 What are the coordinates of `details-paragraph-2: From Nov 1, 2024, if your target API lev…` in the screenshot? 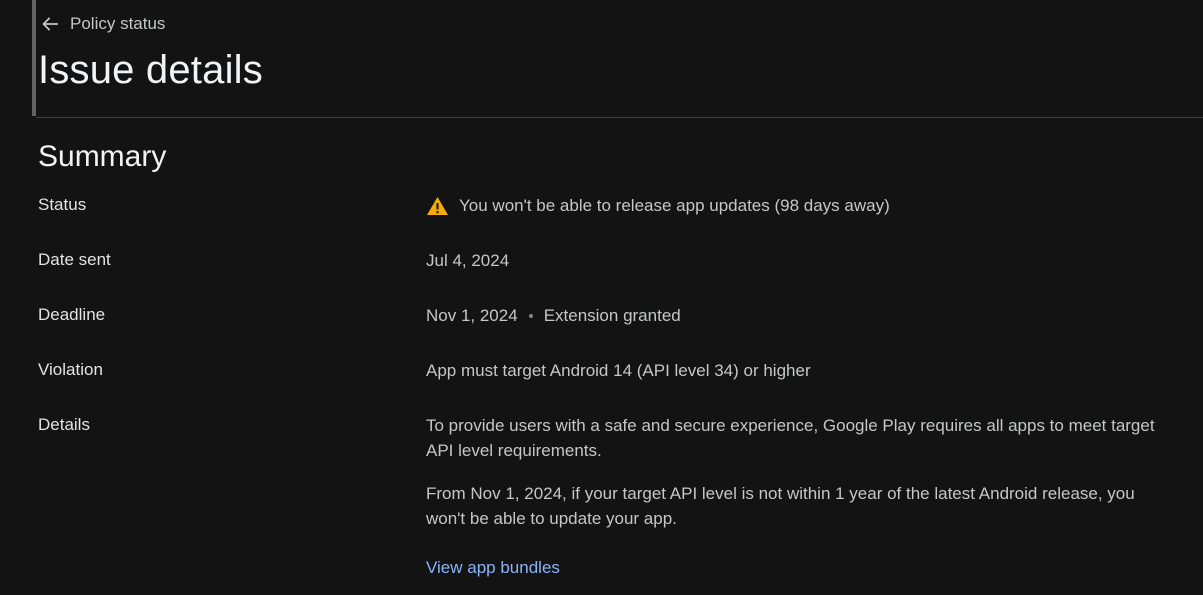 It's located at (780, 506).